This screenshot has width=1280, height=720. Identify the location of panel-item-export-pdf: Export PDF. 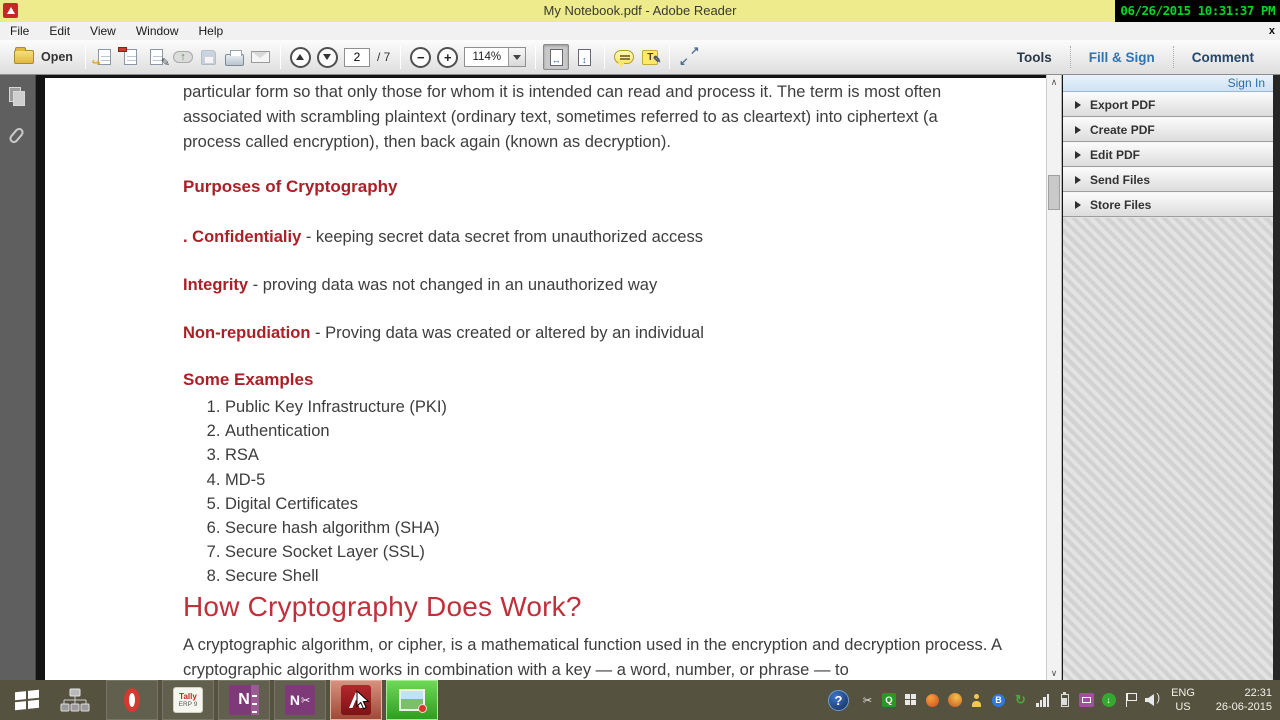
(1168, 104).